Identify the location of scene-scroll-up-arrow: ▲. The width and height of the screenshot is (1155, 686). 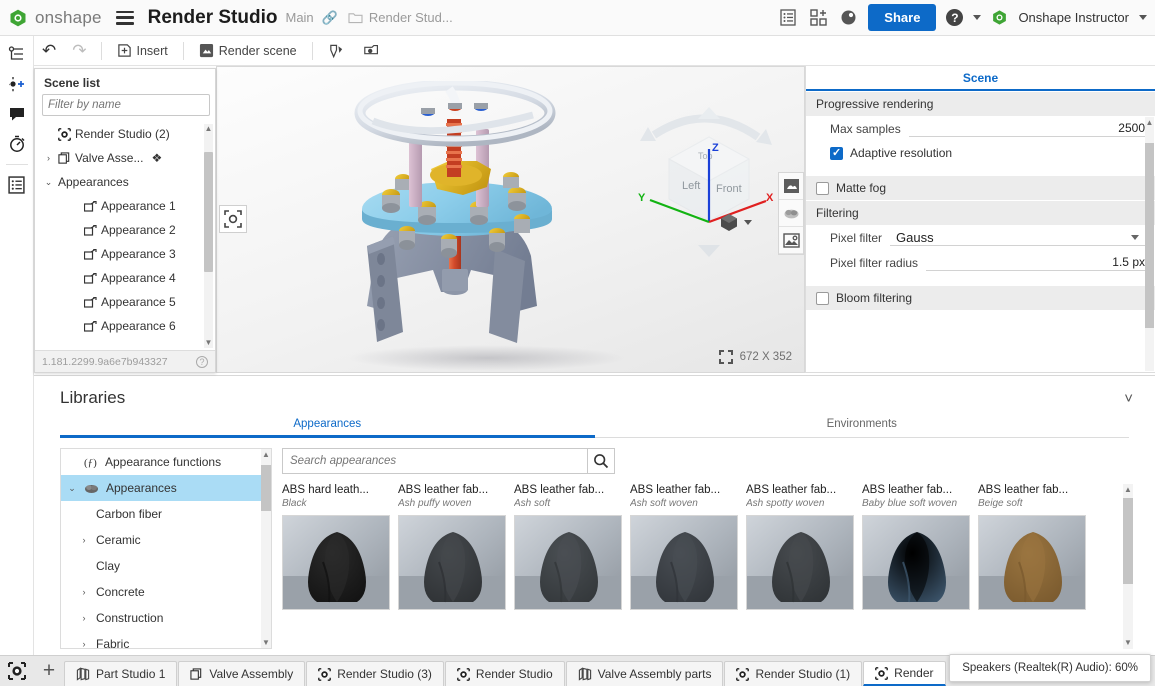
(208, 129).